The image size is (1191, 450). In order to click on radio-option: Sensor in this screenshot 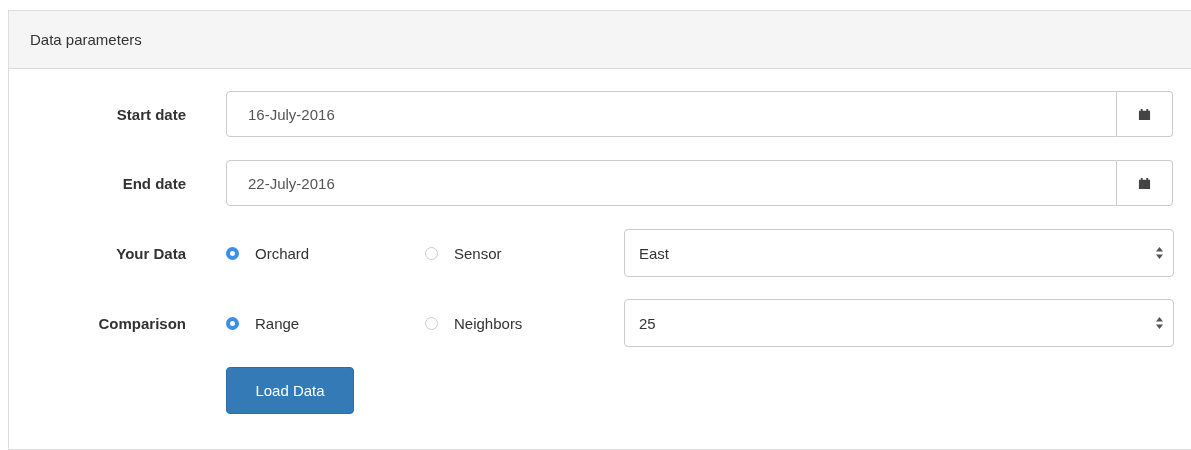, I will do `click(524, 253)`.